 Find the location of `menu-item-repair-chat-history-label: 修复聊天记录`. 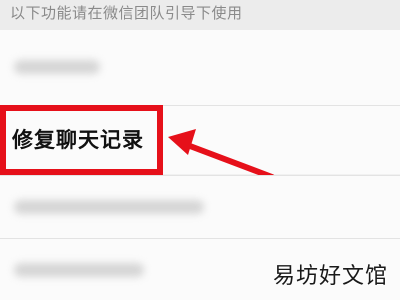

menu-item-repair-chat-history-label: 修复聊天记录 is located at coordinates (78, 140).